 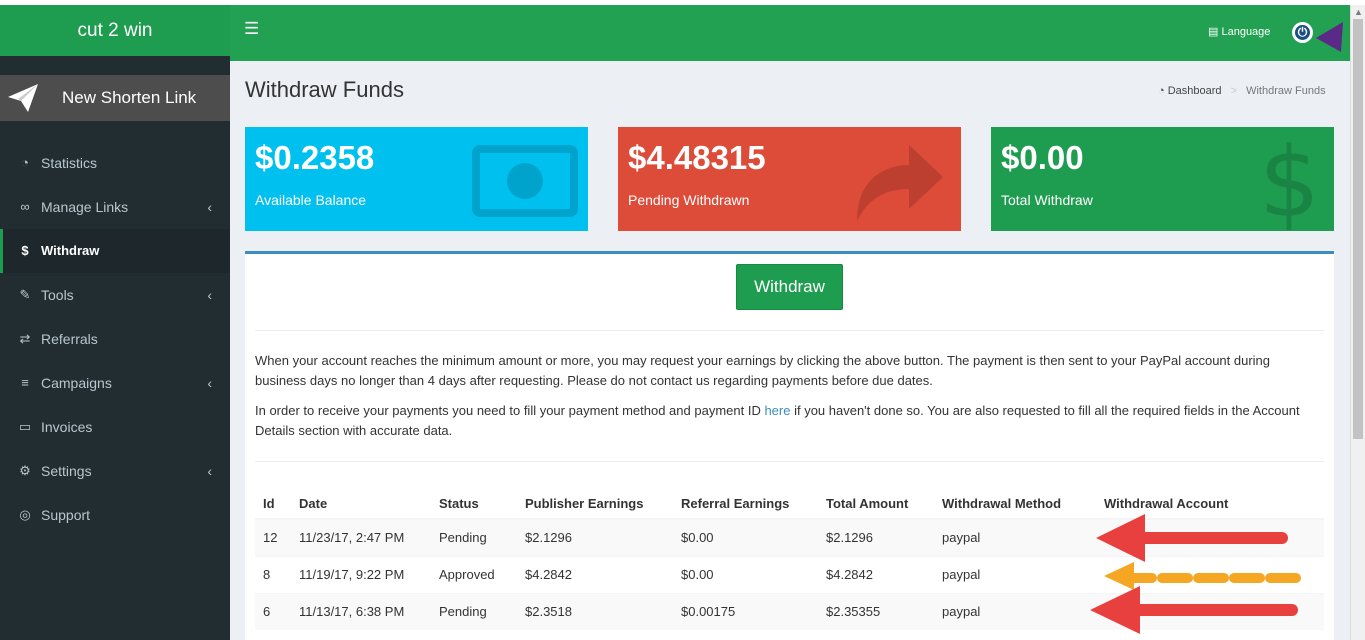 I want to click on cell-total-amount: $2.1296, so click(x=876, y=537).